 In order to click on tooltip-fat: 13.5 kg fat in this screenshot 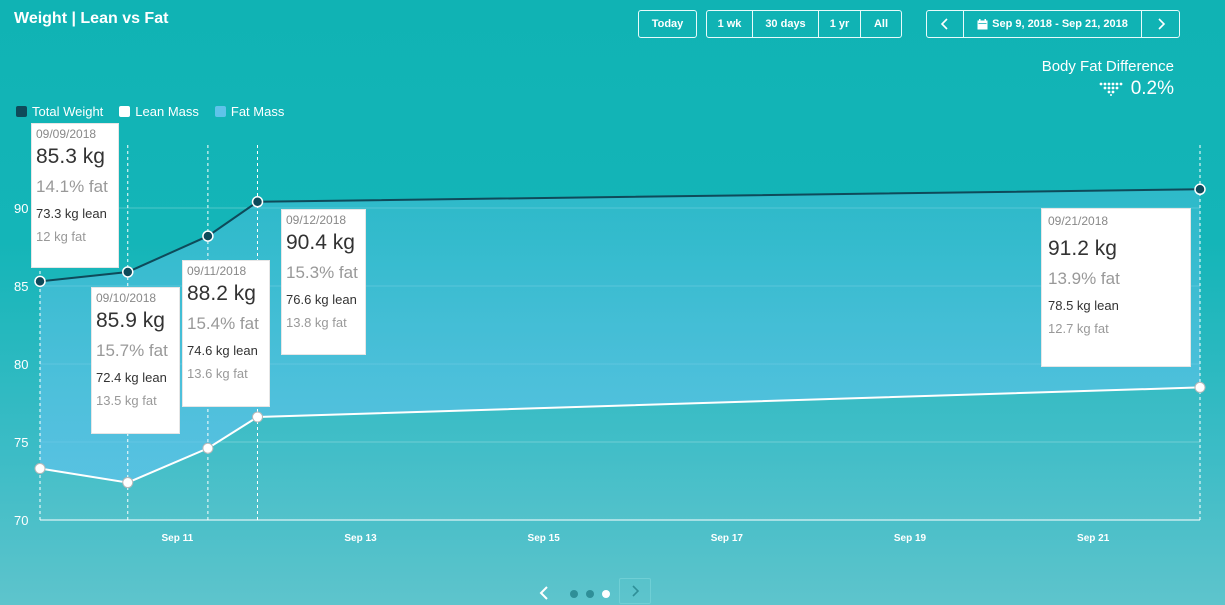, I will do `click(126, 400)`.